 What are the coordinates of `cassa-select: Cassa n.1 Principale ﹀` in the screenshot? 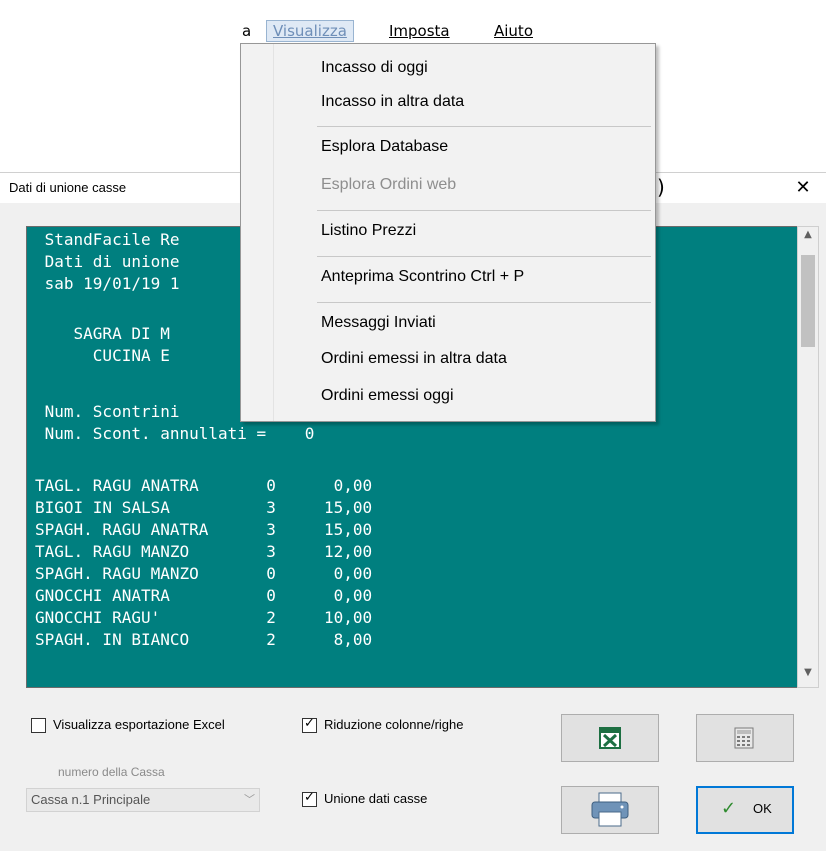 It's located at (143, 800).